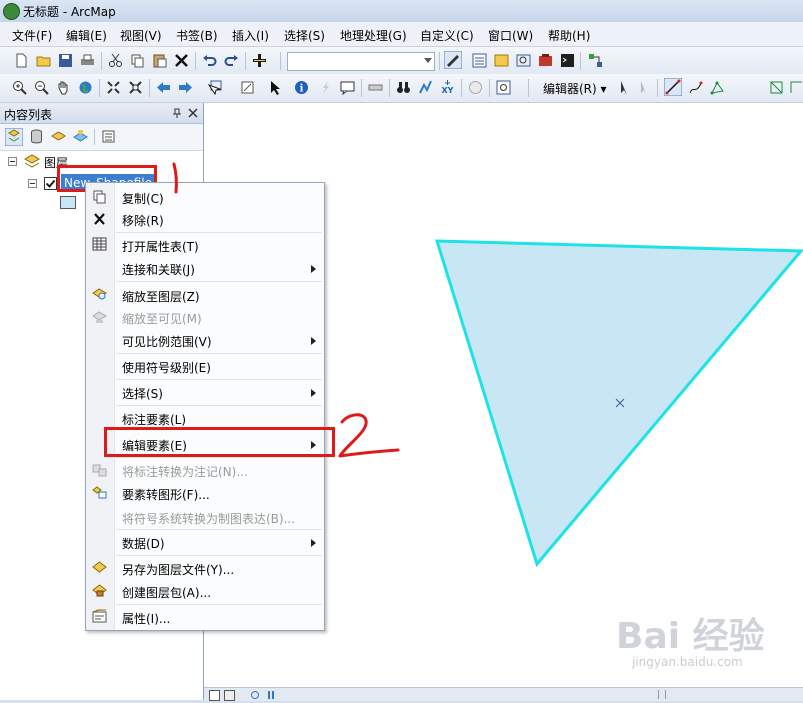 The image size is (803, 703). What do you see at coordinates (101, 113) in the screenshot?
I see `toc-header: 内容列表` at bounding box center [101, 113].